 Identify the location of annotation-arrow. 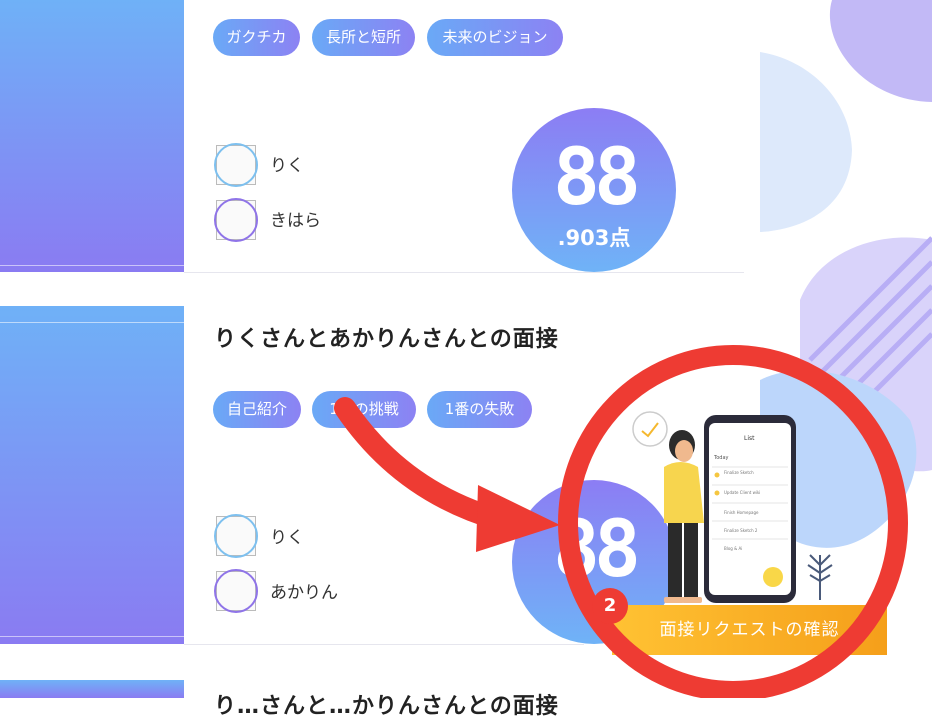
(422, 464).